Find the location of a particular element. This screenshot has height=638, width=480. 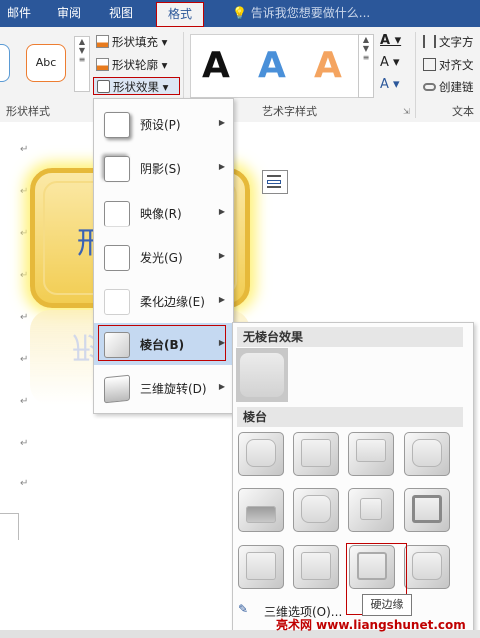

lightbulb-icon: 💡 is located at coordinates (239, 13).